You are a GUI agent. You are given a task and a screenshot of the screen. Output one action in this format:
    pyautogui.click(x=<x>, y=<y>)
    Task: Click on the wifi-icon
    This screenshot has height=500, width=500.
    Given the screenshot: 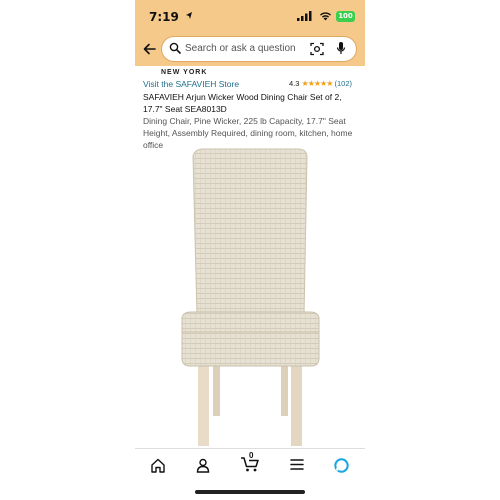 What is the action you would take?
    pyautogui.click(x=325, y=16)
    